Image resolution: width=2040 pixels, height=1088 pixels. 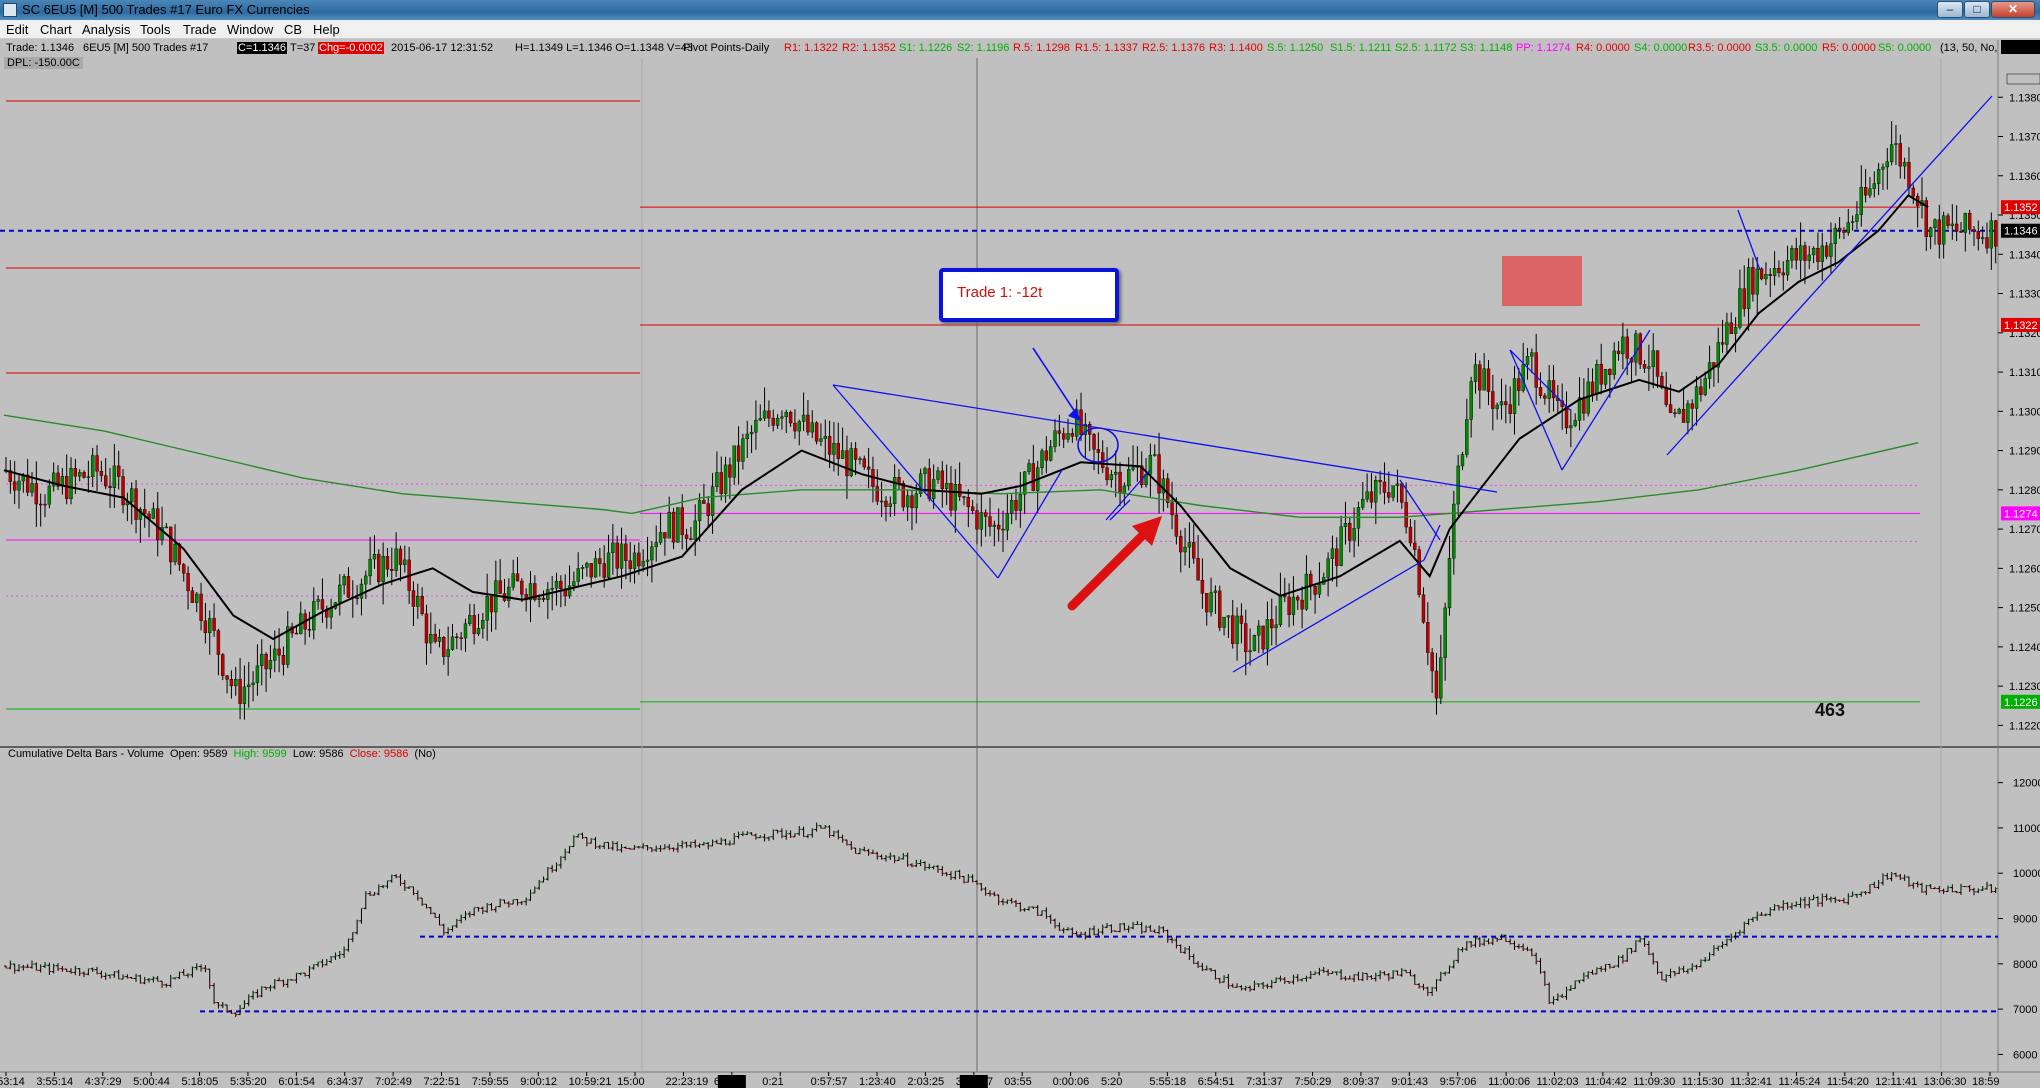 What do you see at coordinates (1848, 1082) in the screenshot?
I see `time-tick-label: 11:54:20` at bounding box center [1848, 1082].